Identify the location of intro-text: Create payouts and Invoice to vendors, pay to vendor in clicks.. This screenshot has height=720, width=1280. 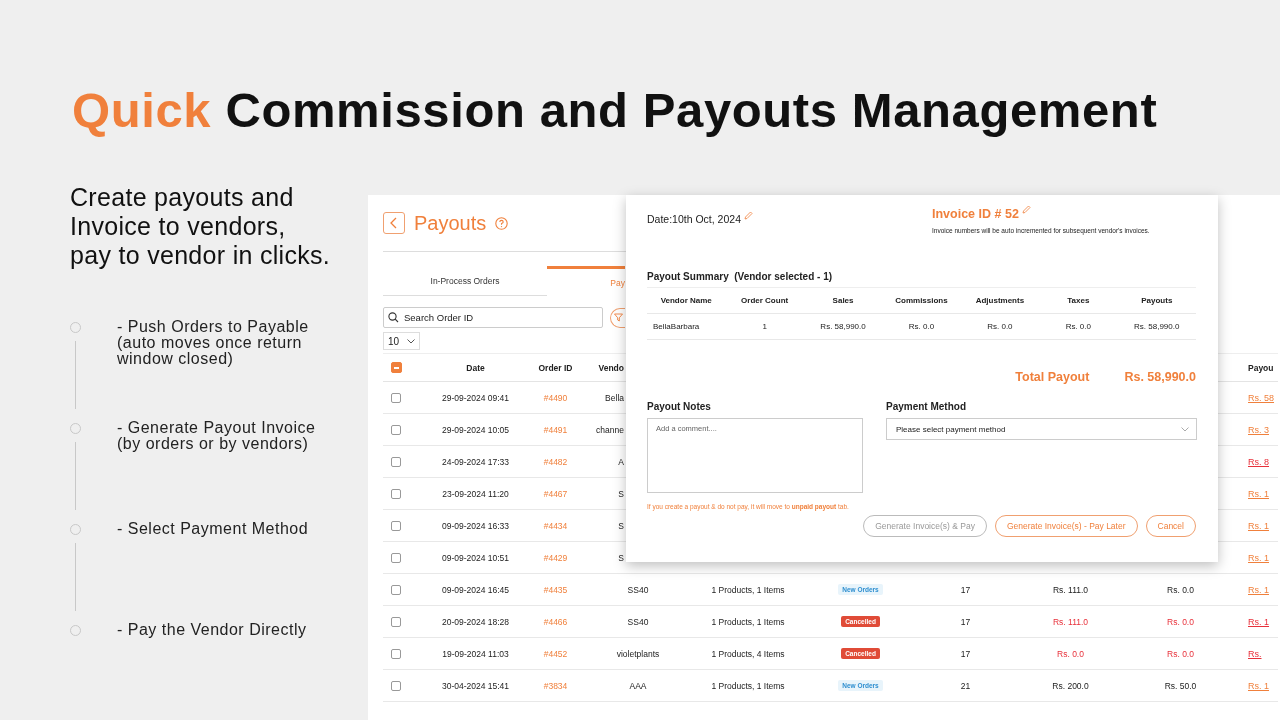
(201, 226).